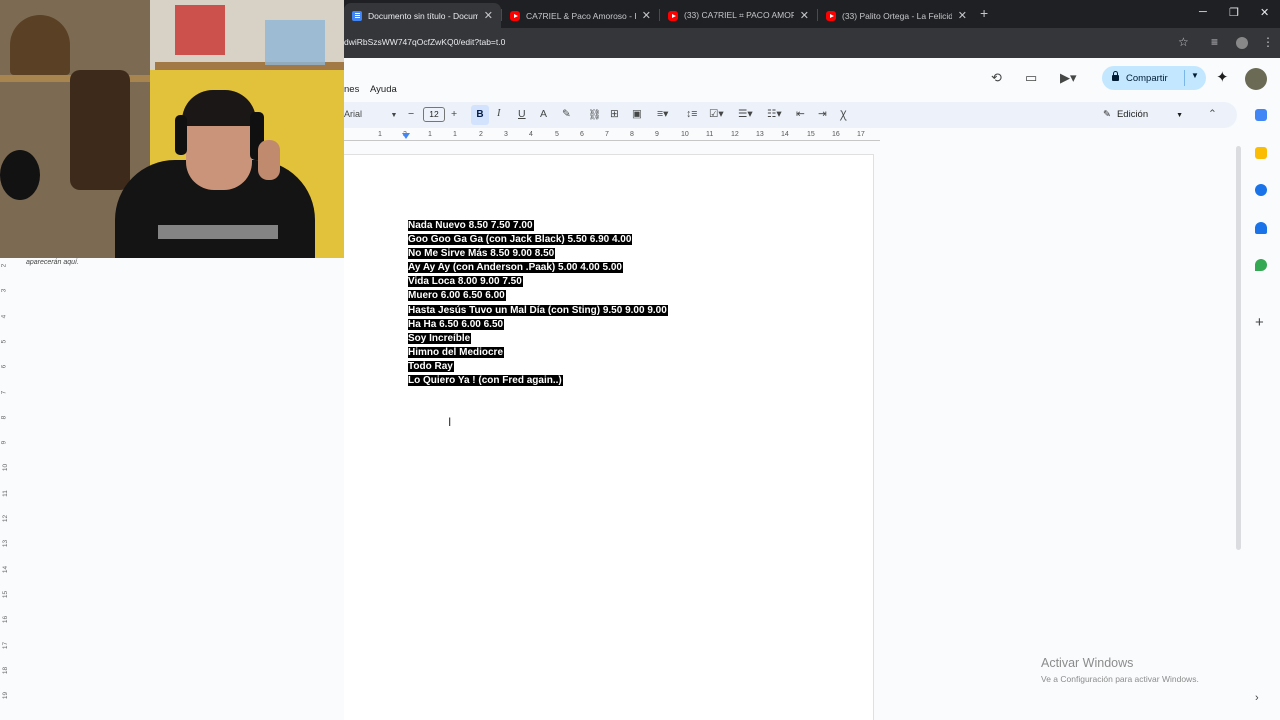  What do you see at coordinates (6, 518) in the screenshot?
I see `vertical-ruler-label: 12` at bounding box center [6, 518].